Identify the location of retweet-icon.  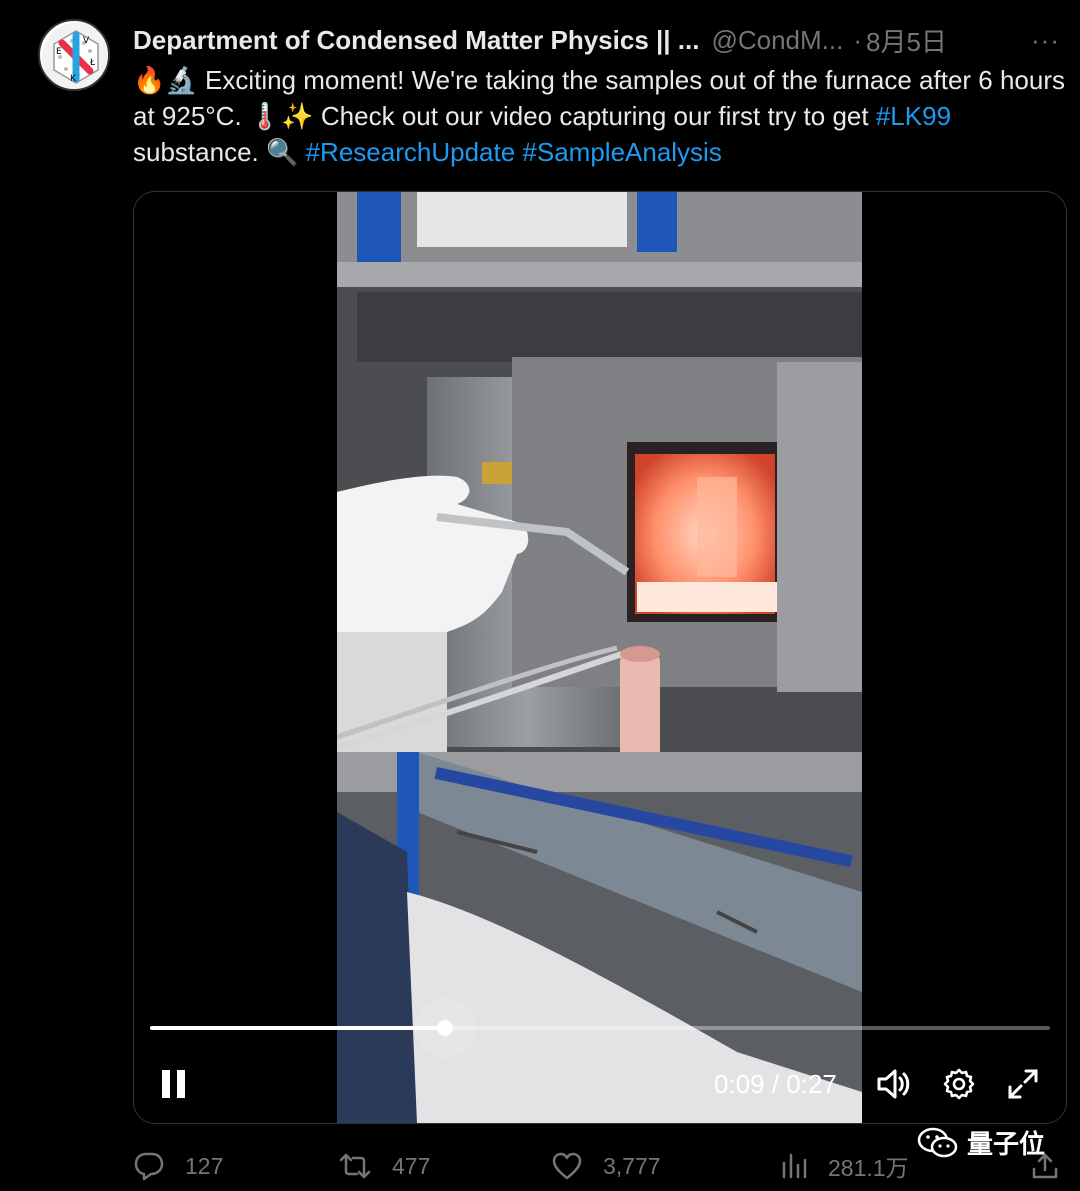
(355, 1166).